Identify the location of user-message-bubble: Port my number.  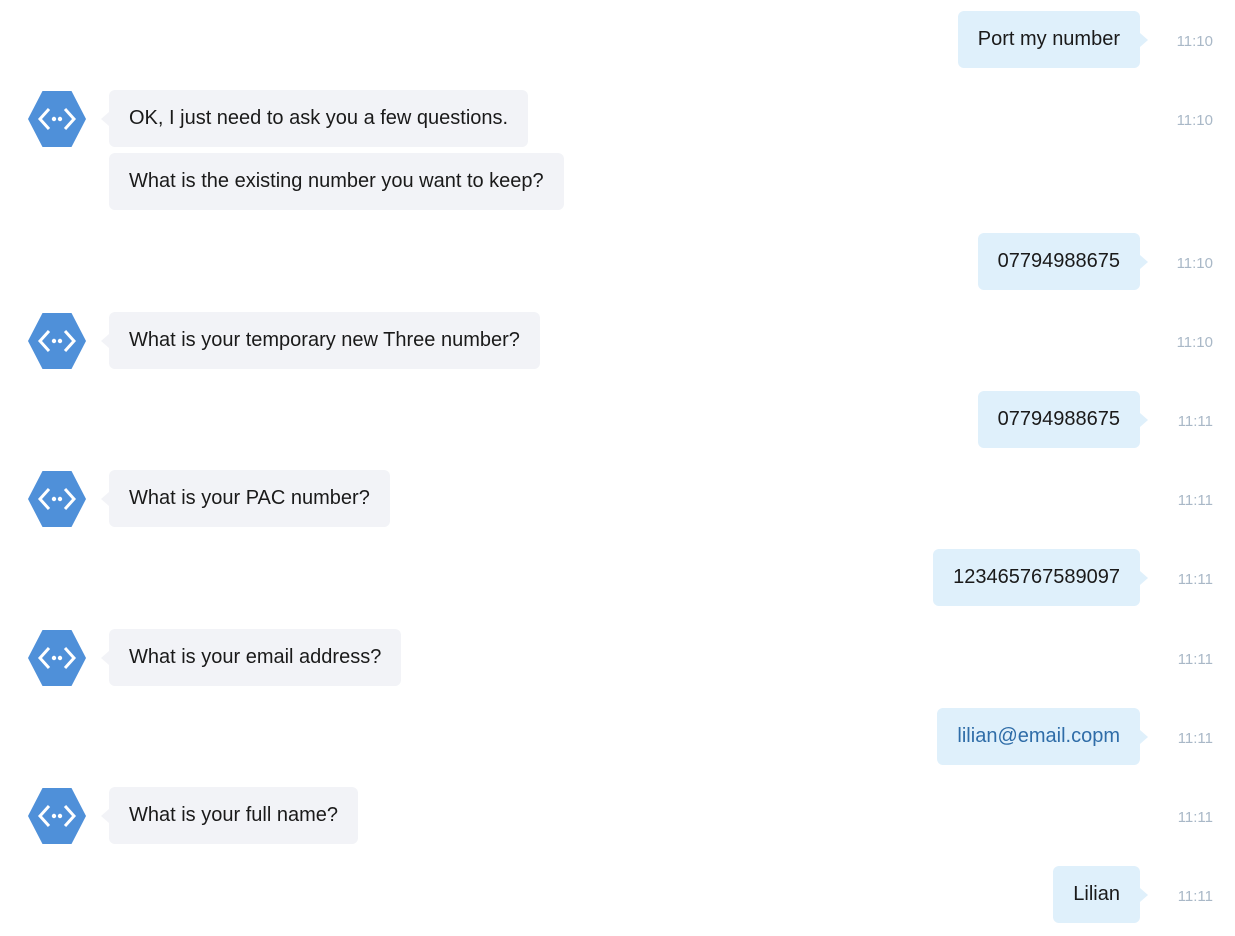
(1053, 39).